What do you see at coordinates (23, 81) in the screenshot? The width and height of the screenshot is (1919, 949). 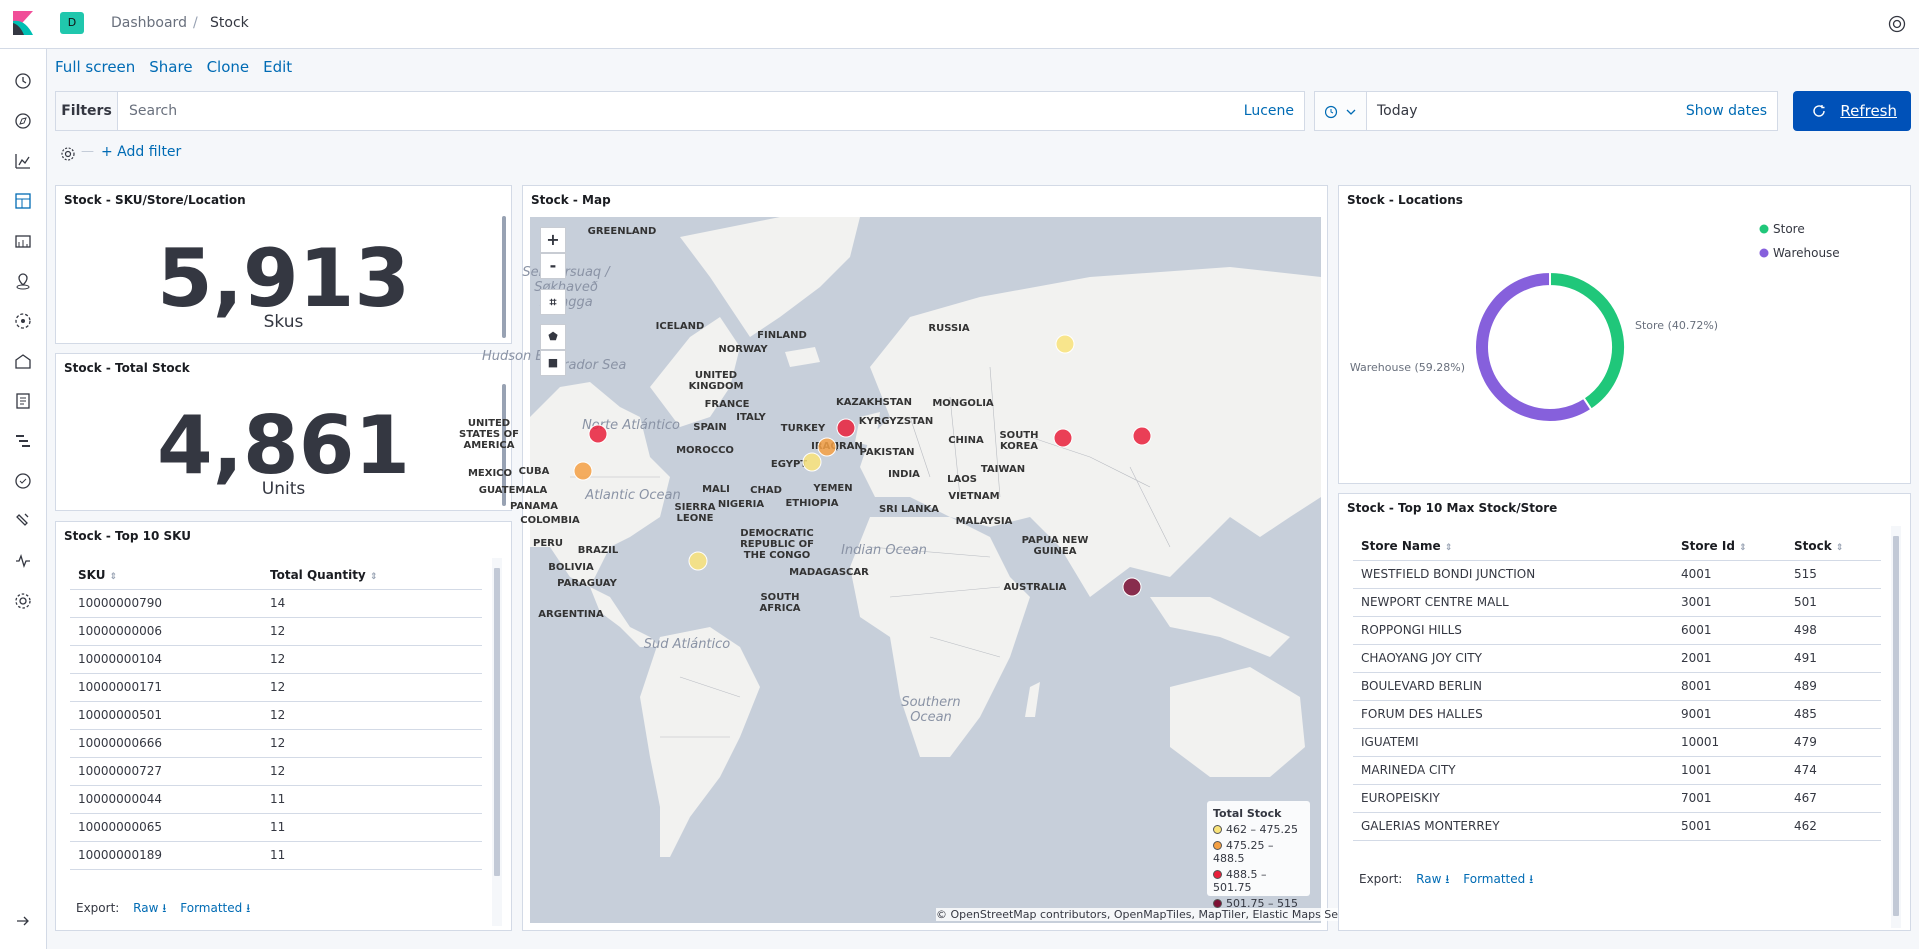 I see `clock-icon` at bounding box center [23, 81].